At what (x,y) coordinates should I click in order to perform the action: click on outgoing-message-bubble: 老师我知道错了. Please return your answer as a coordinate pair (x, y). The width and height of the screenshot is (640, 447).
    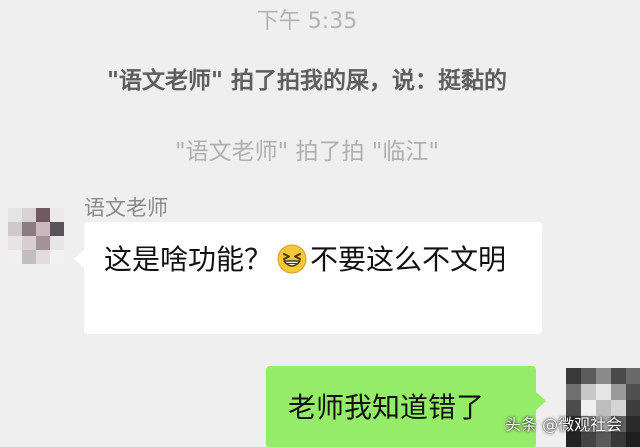
    Looking at the image, I should click on (406, 406).